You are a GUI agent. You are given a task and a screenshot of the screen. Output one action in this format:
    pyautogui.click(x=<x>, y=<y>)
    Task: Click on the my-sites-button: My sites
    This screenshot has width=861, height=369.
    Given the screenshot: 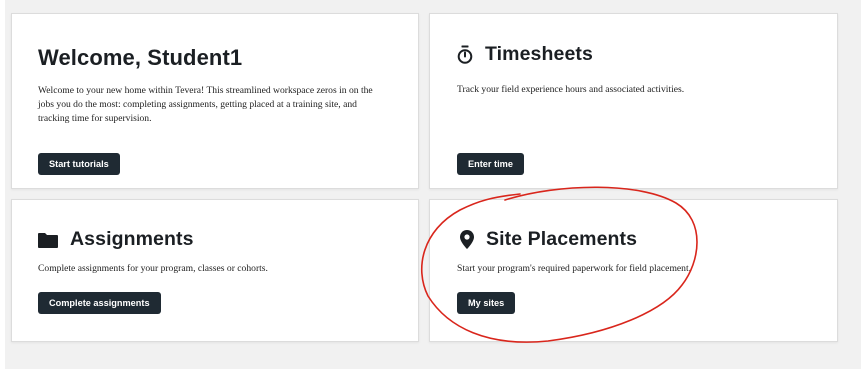 What is the action you would take?
    pyautogui.click(x=486, y=303)
    